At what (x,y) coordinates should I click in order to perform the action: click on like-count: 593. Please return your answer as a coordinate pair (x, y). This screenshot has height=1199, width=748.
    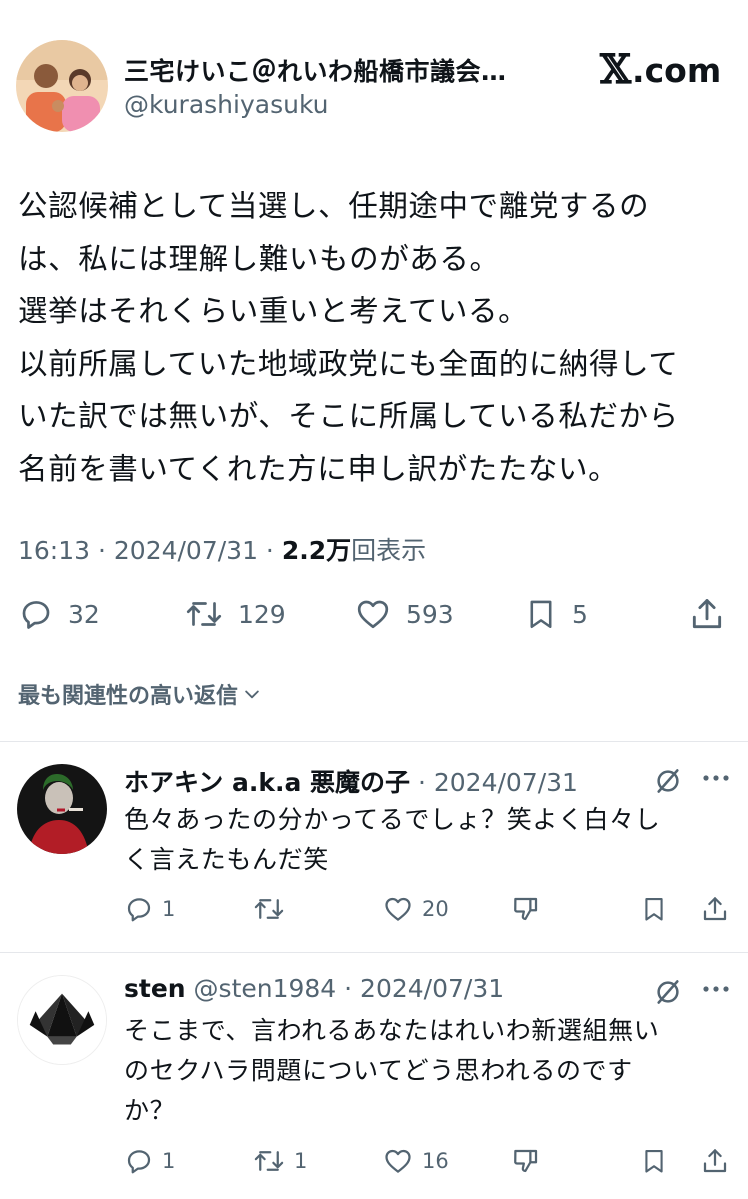
    Looking at the image, I should click on (430, 614).